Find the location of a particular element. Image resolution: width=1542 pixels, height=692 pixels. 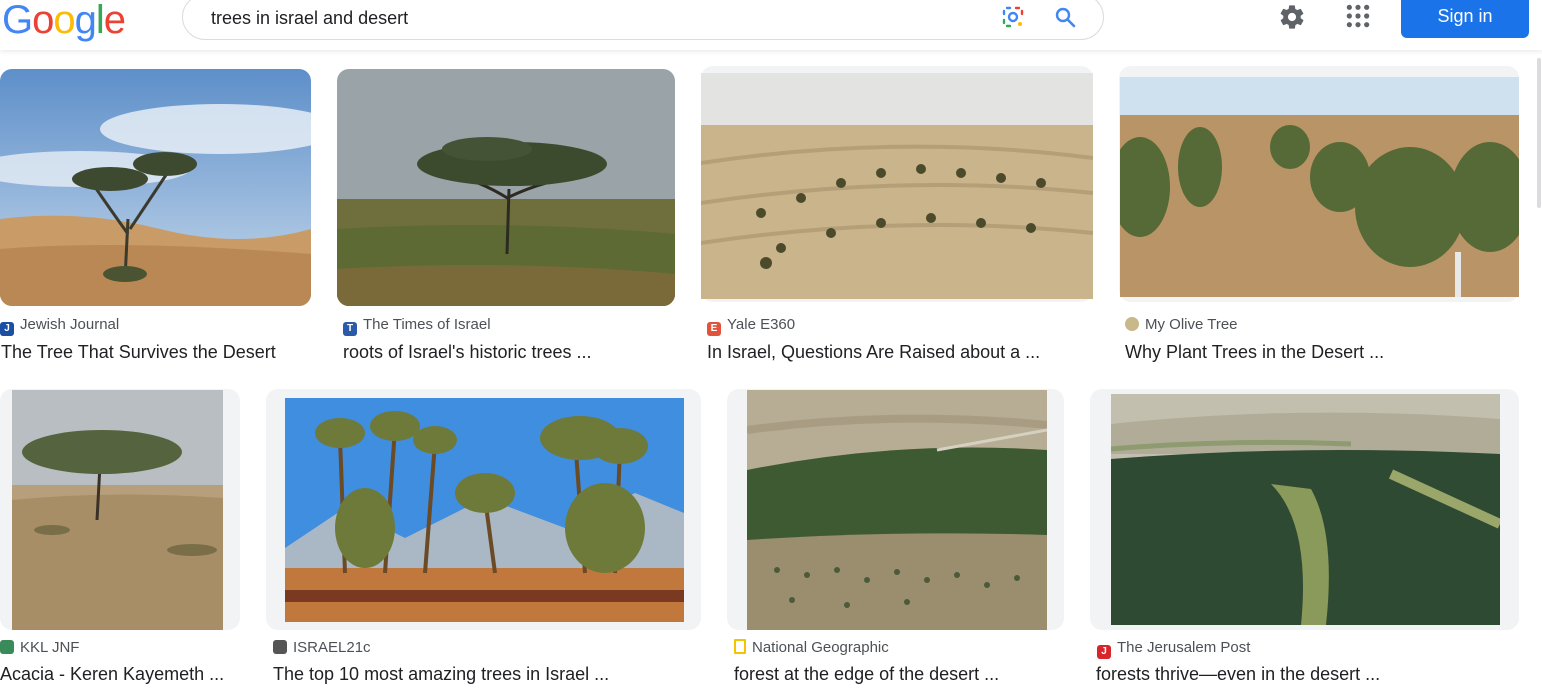

logo-letter: l is located at coordinates (100, 21).